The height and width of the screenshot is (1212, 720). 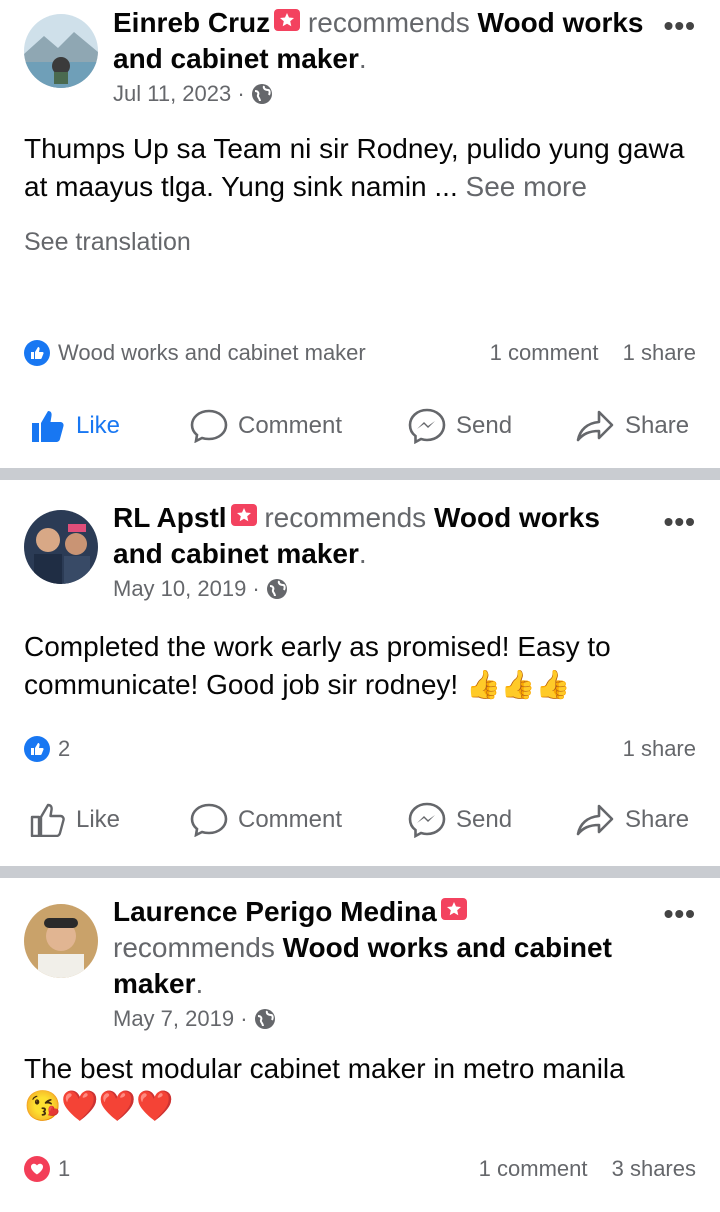 I want to click on post-date: May 7, 2019 ·, so click(x=180, y=1019).